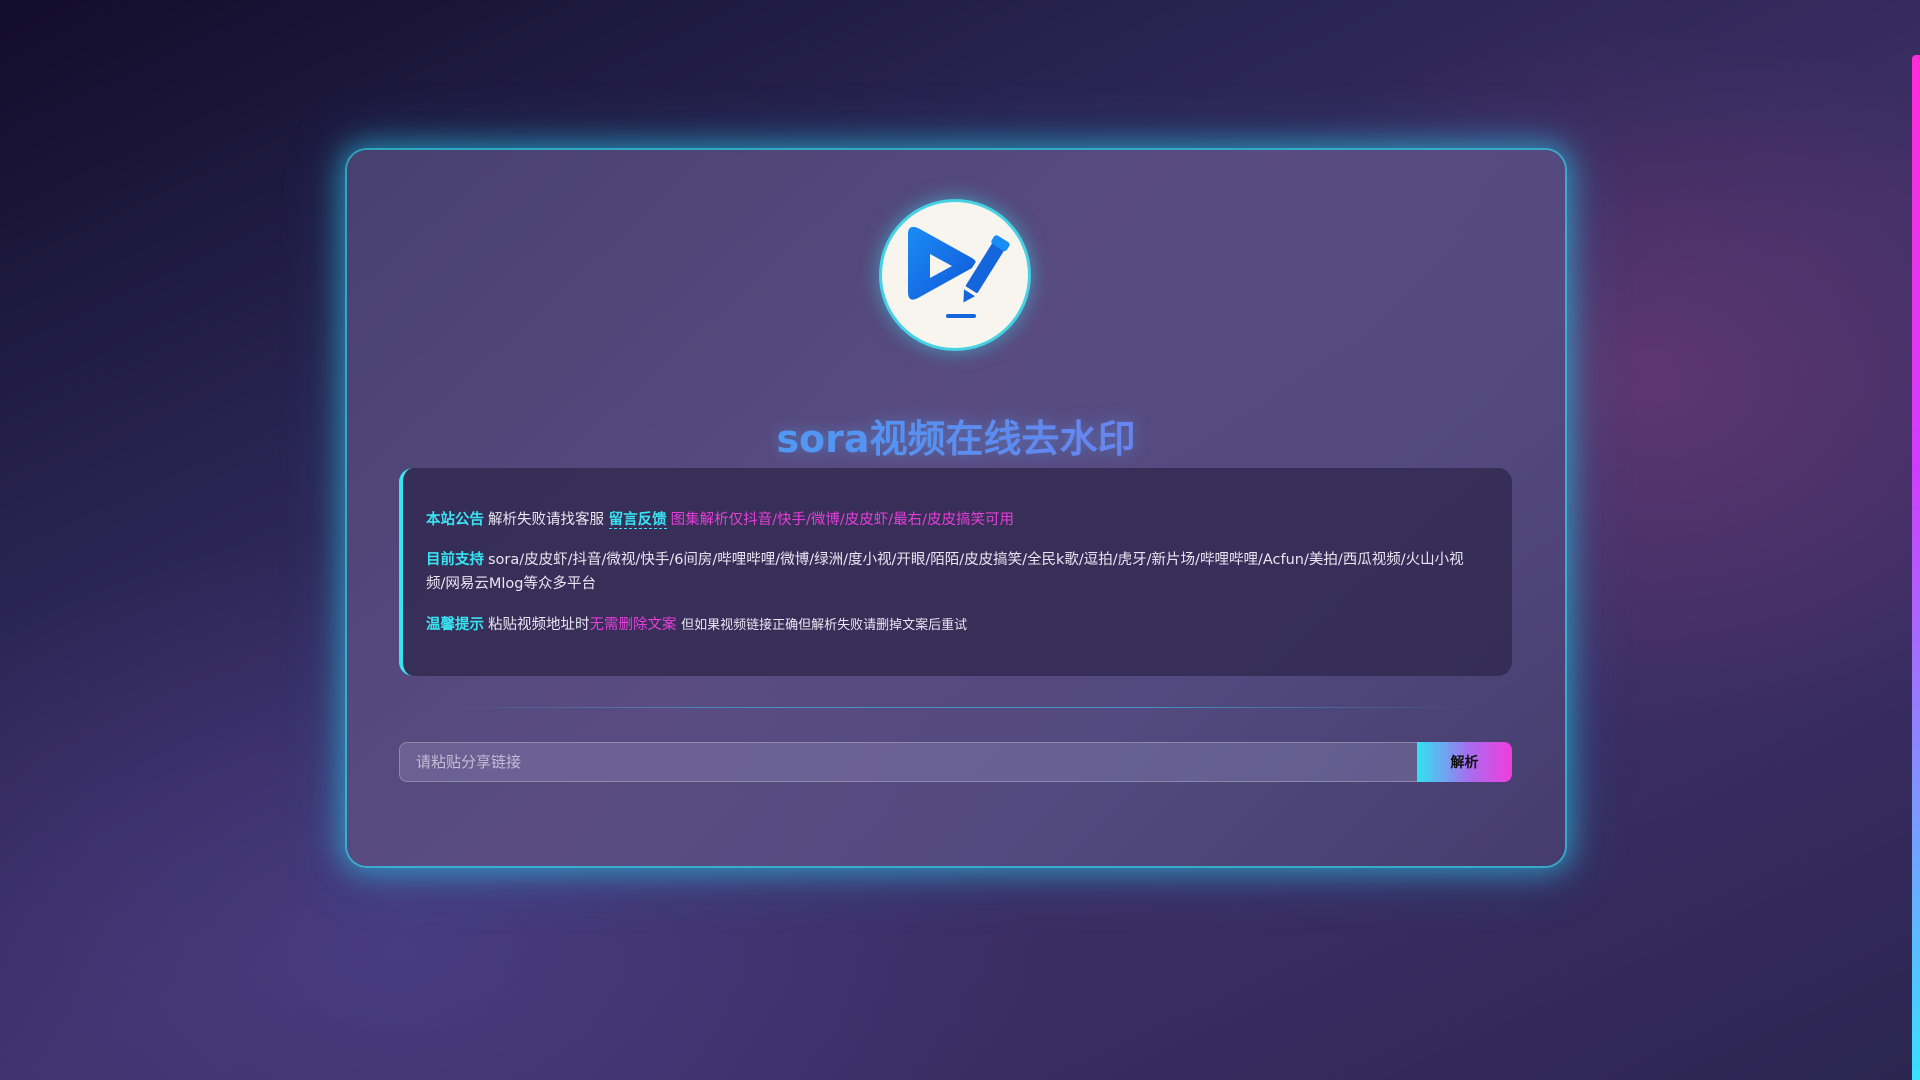 The image size is (1920, 1080). What do you see at coordinates (455, 520) in the screenshot?
I see `announcement-label: 本站公告` at bounding box center [455, 520].